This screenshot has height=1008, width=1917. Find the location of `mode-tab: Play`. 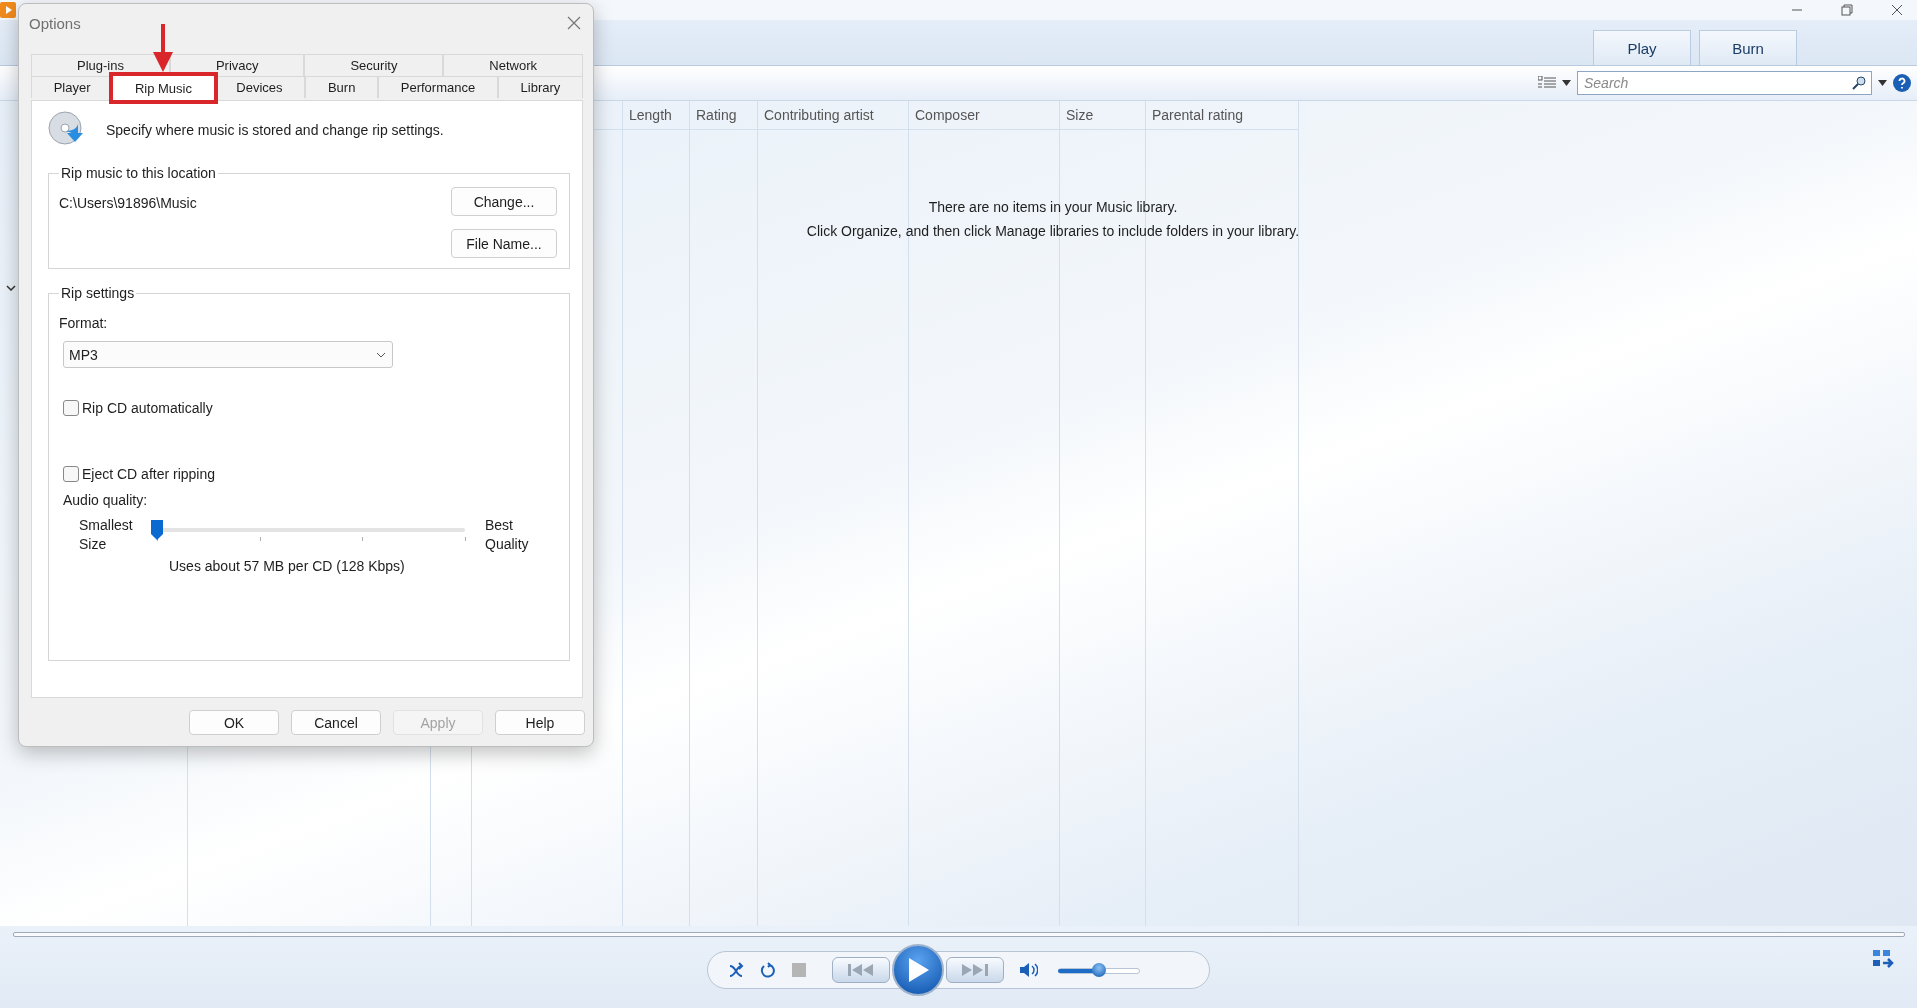

mode-tab: Play is located at coordinates (1642, 47).